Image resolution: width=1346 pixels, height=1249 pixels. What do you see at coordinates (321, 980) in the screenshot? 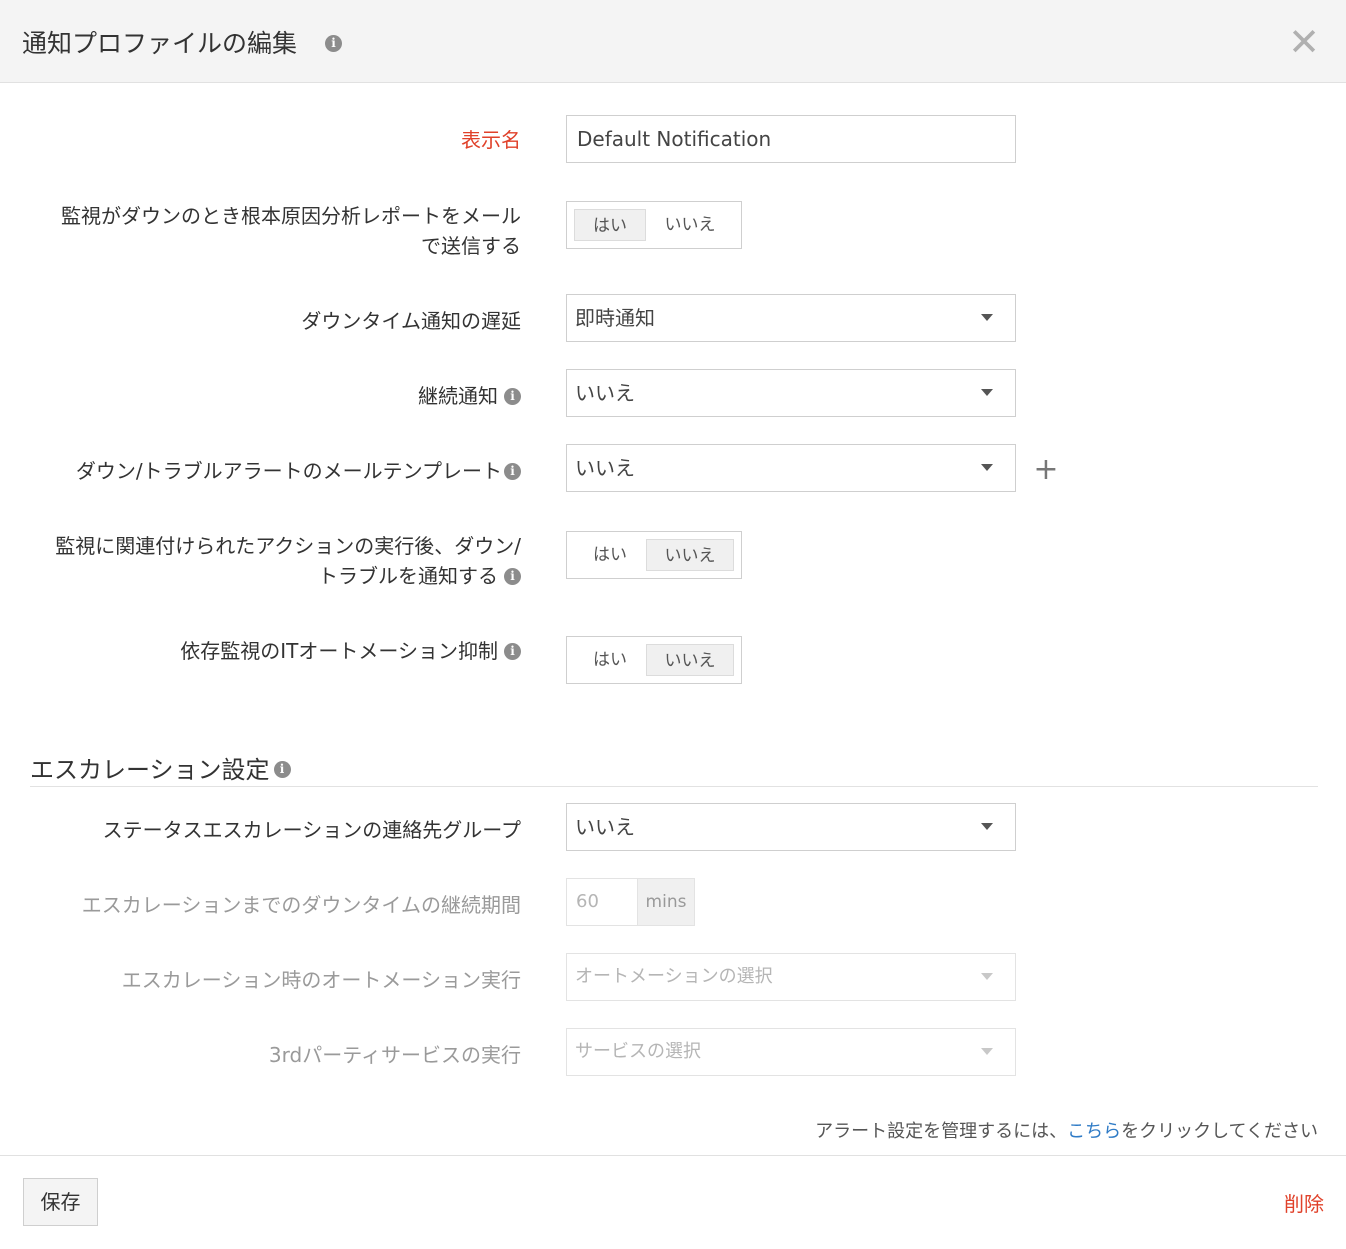
I see `escalation-automation-label: エスカレーション時のオートメーション実行` at bounding box center [321, 980].